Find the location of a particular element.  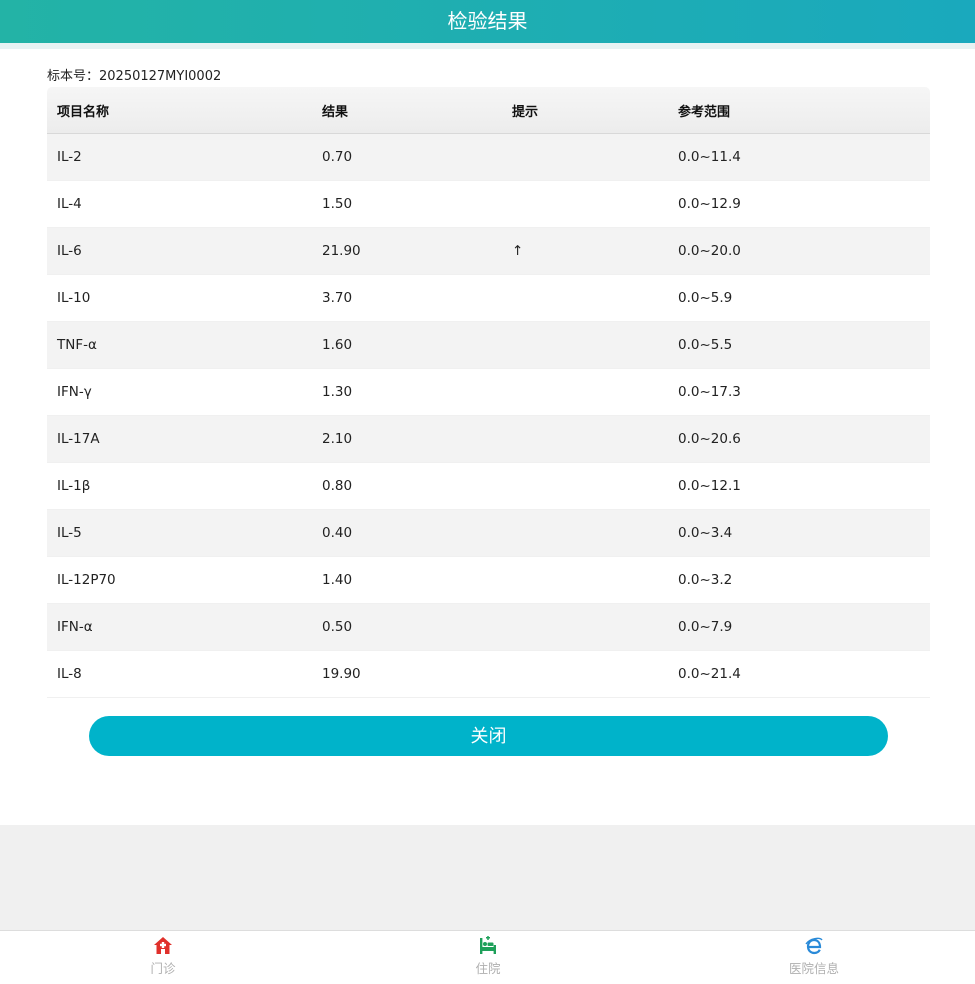

cell-result: 1.30 is located at coordinates (417, 392).